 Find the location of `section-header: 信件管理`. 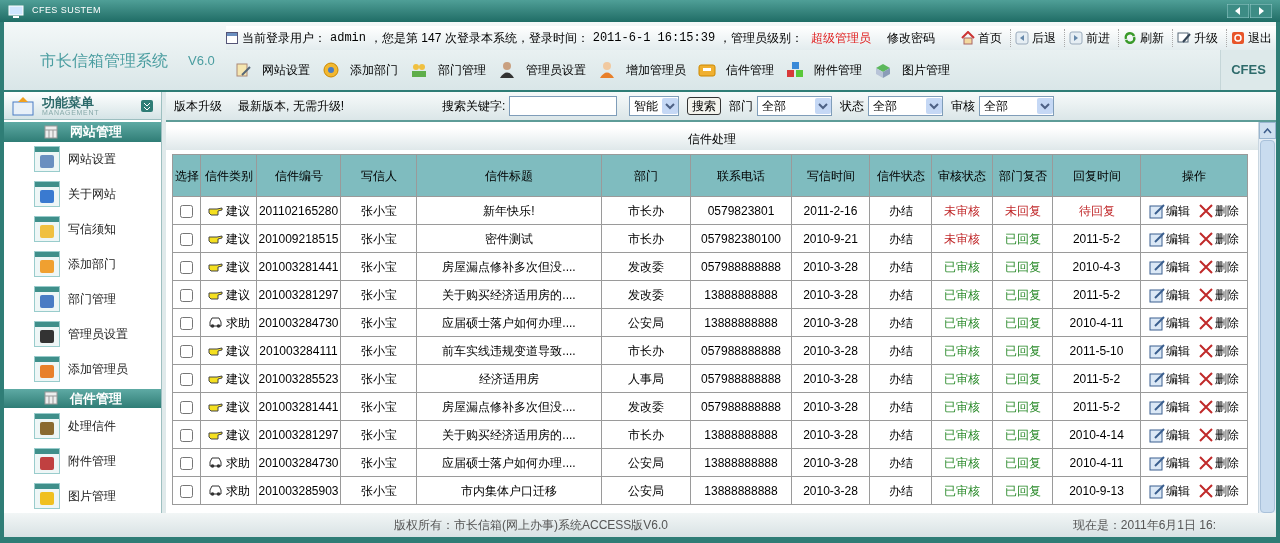

section-header: 信件管理 is located at coordinates (82, 398).